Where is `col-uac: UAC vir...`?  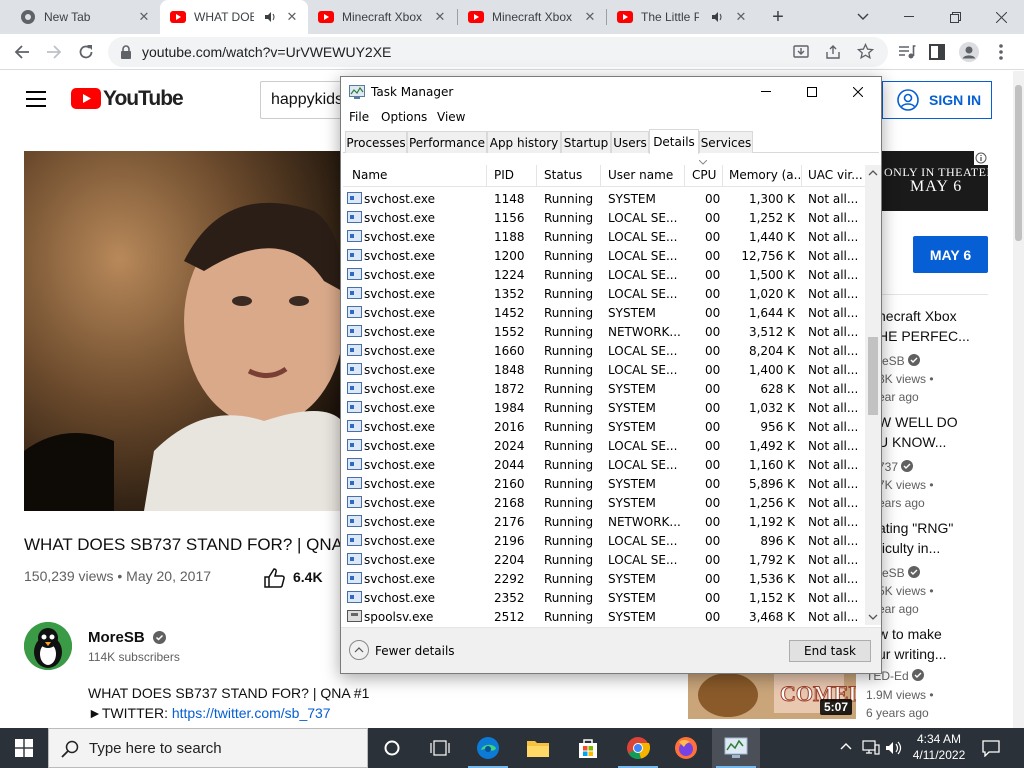 col-uac: UAC vir... is located at coordinates (836, 175).